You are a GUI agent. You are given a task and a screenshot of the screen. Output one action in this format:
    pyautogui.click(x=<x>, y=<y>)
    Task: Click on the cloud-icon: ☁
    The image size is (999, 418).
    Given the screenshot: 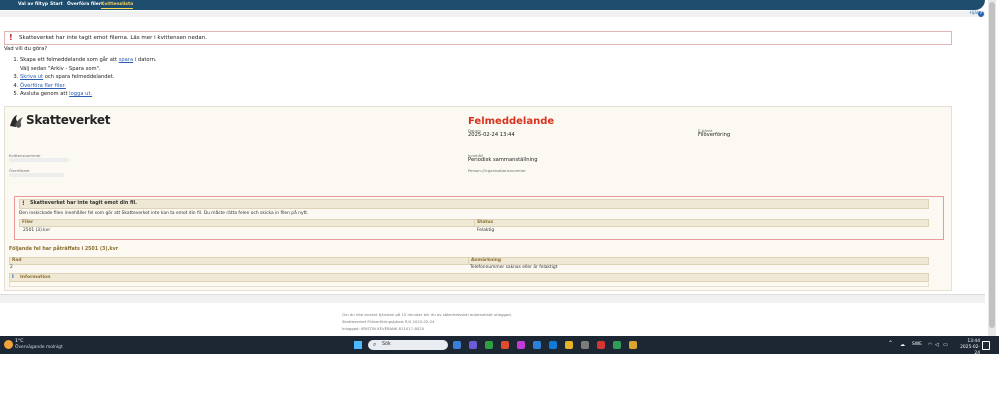 What is the action you would take?
    pyautogui.click(x=902, y=345)
    